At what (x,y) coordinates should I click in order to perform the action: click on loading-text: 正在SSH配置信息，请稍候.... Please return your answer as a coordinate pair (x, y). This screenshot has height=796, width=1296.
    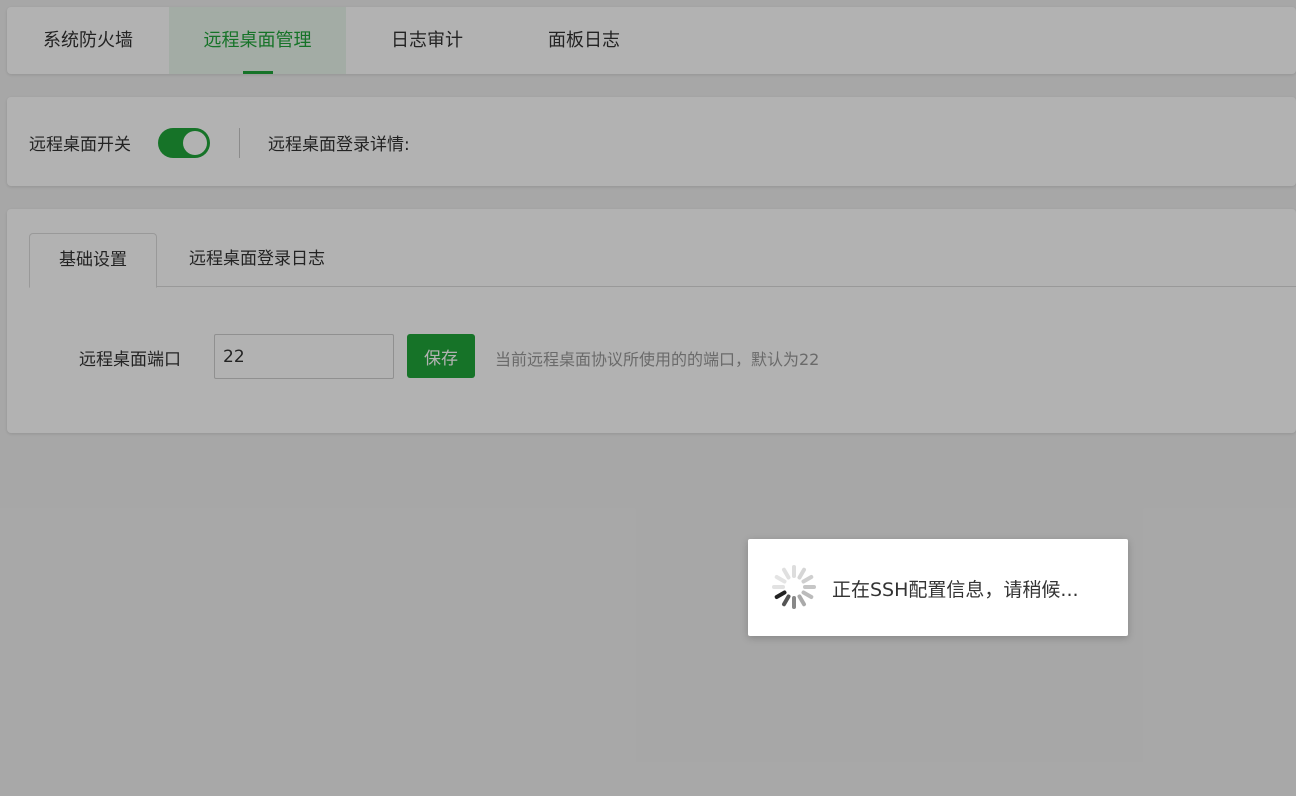
    Looking at the image, I should click on (955, 590).